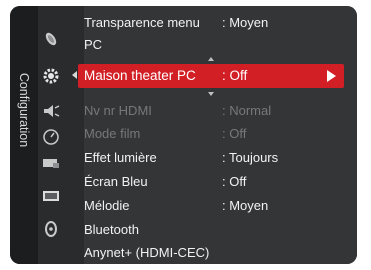  I want to click on input-icon, so click(51, 163).